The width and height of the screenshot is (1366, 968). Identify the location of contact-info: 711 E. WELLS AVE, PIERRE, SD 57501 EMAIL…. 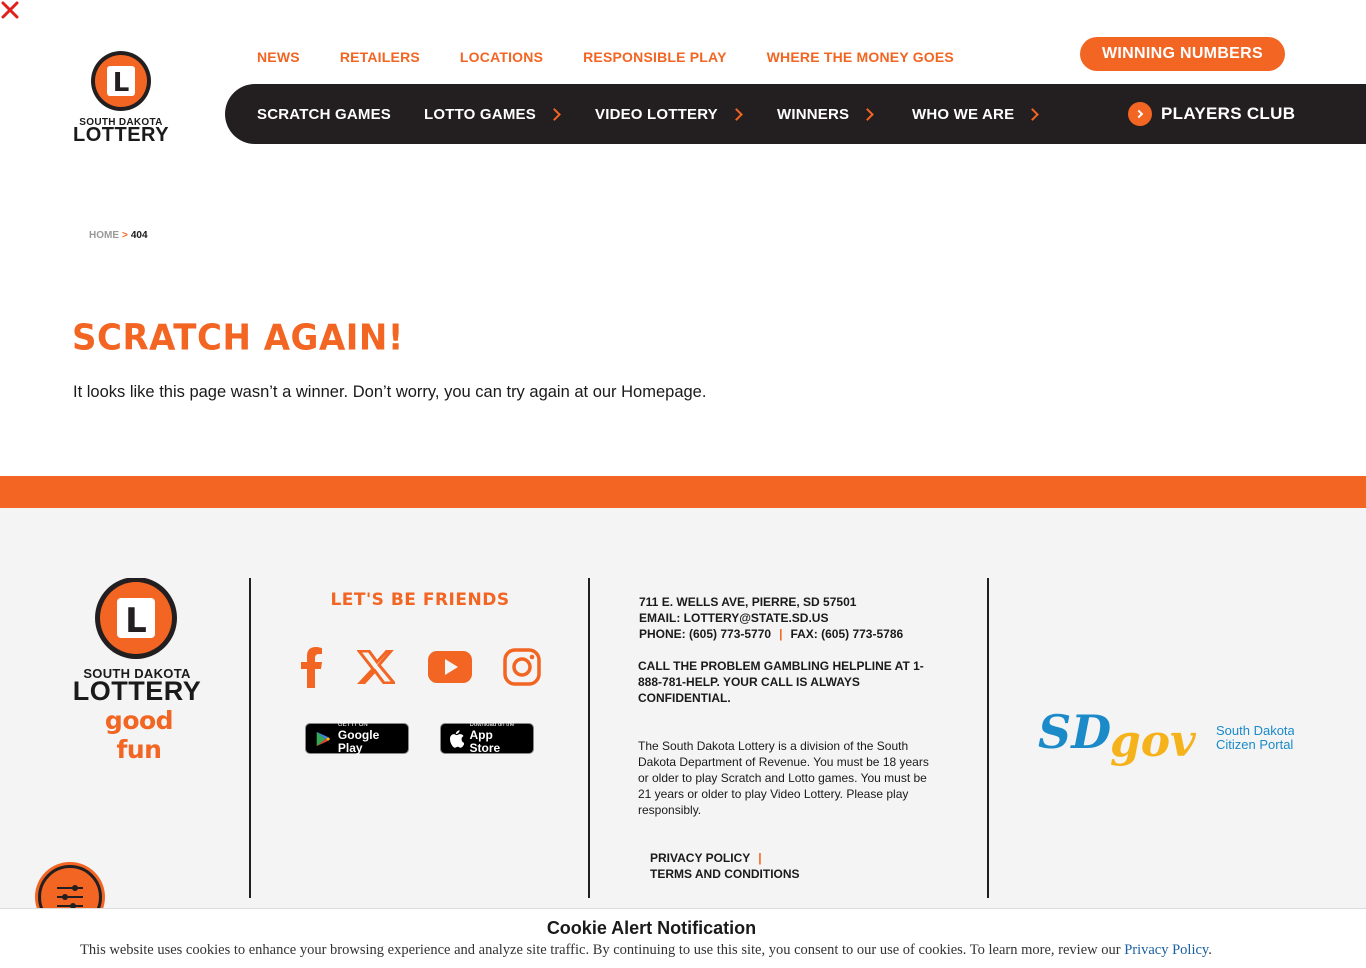
(794, 618).